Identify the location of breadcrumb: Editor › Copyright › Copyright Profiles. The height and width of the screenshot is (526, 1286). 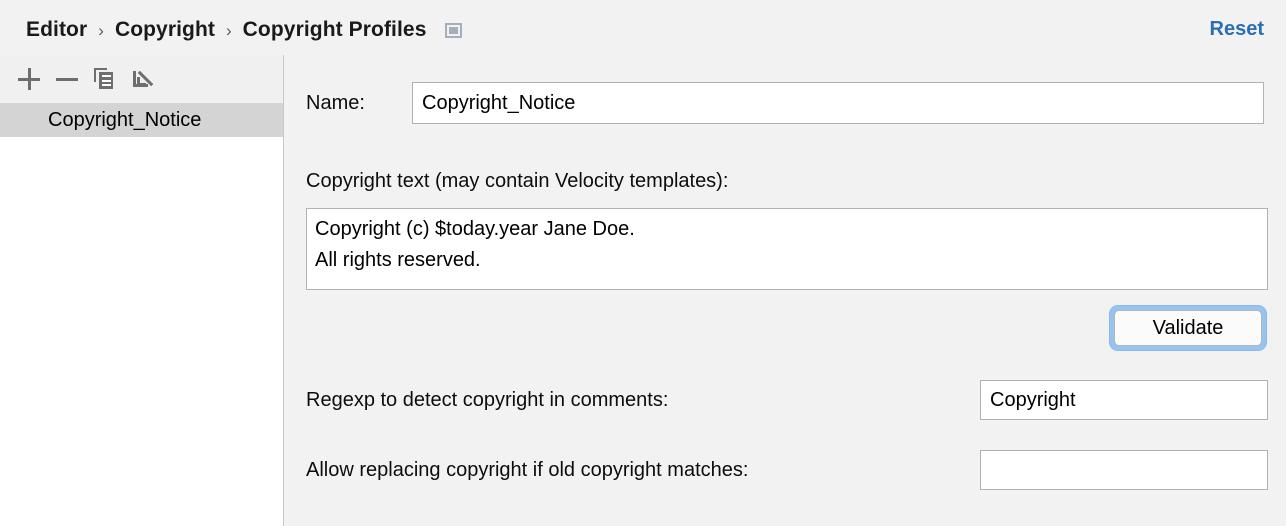
(244, 30).